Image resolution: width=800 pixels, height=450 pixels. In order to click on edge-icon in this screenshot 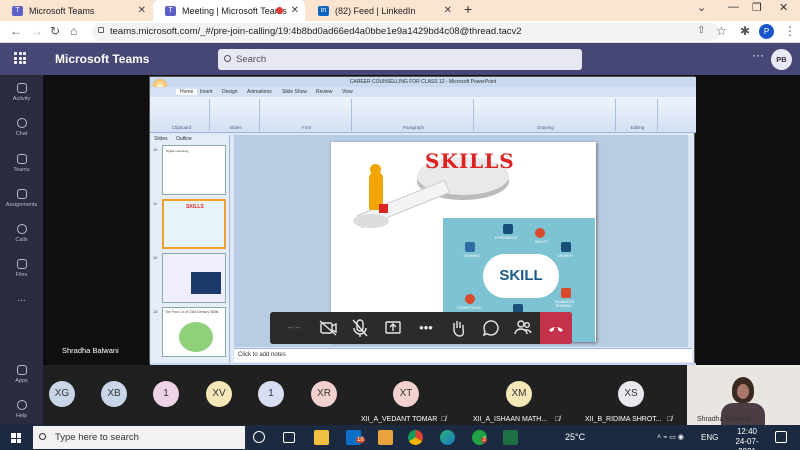, I will do `click(447, 437)`.